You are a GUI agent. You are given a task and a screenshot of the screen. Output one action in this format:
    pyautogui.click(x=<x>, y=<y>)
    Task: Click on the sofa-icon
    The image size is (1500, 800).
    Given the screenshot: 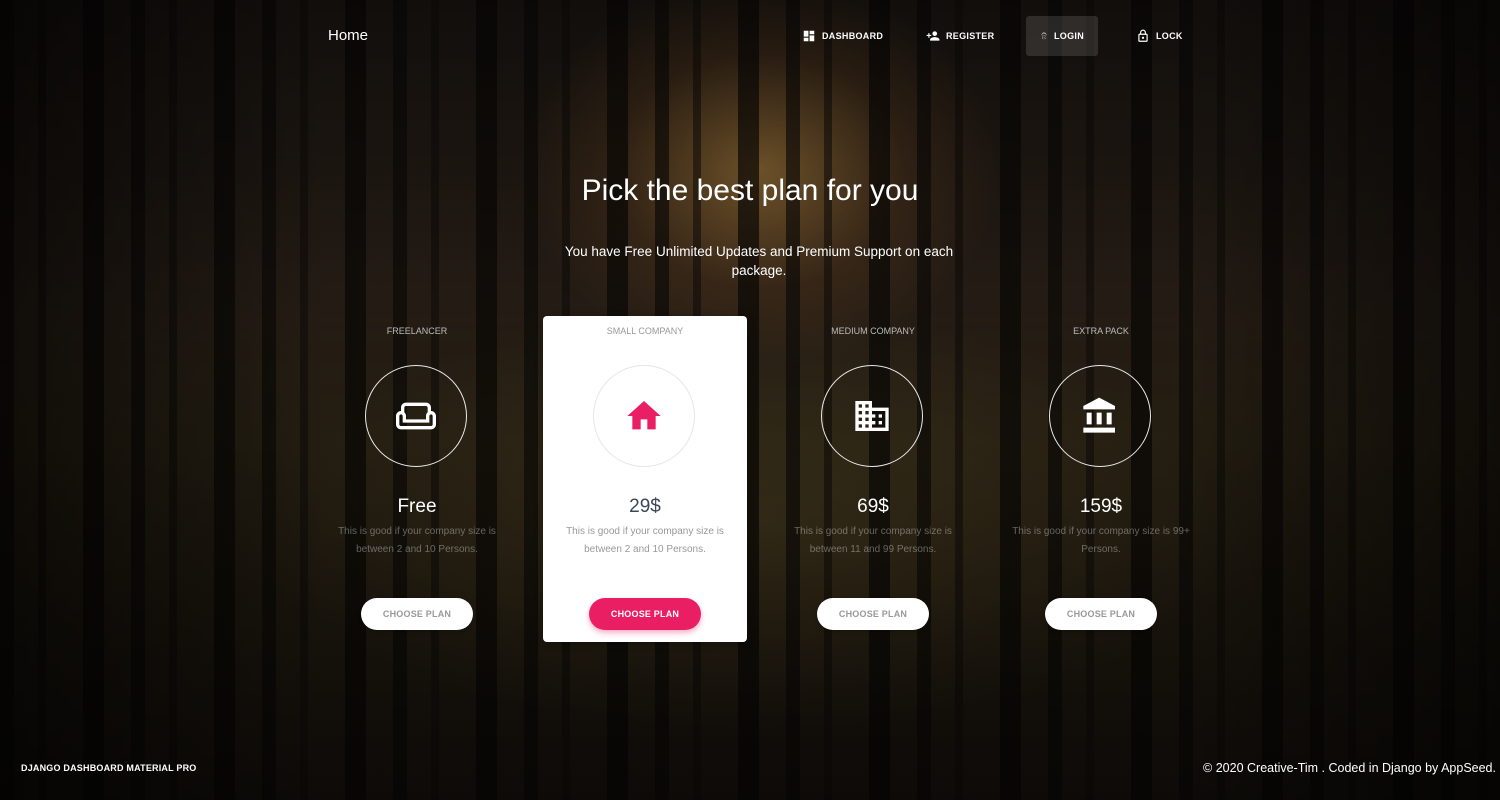 What is the action you would take?
    pyautogui.click(x=416, y=416)
    